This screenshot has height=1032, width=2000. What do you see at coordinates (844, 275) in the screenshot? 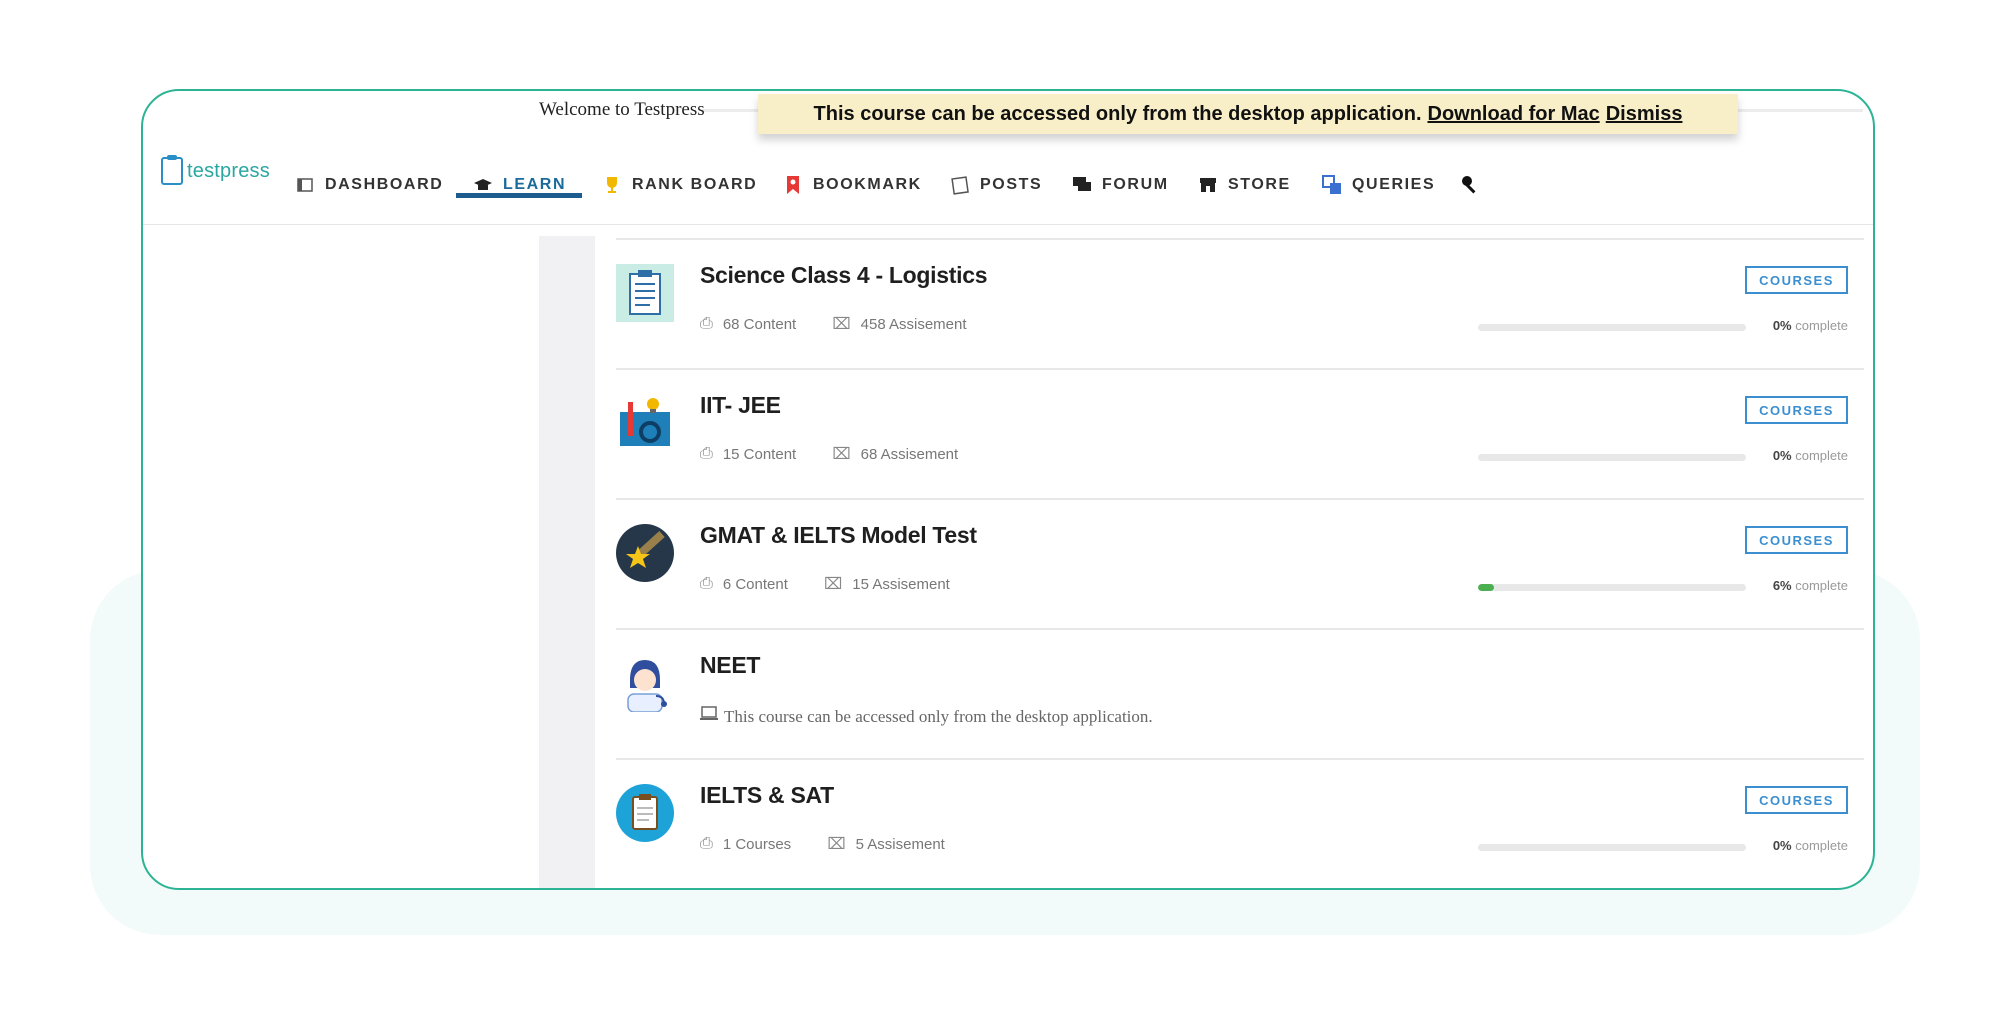
I see `course-title: Science Class 4 - Logistics` at bounding box center [844, 275].